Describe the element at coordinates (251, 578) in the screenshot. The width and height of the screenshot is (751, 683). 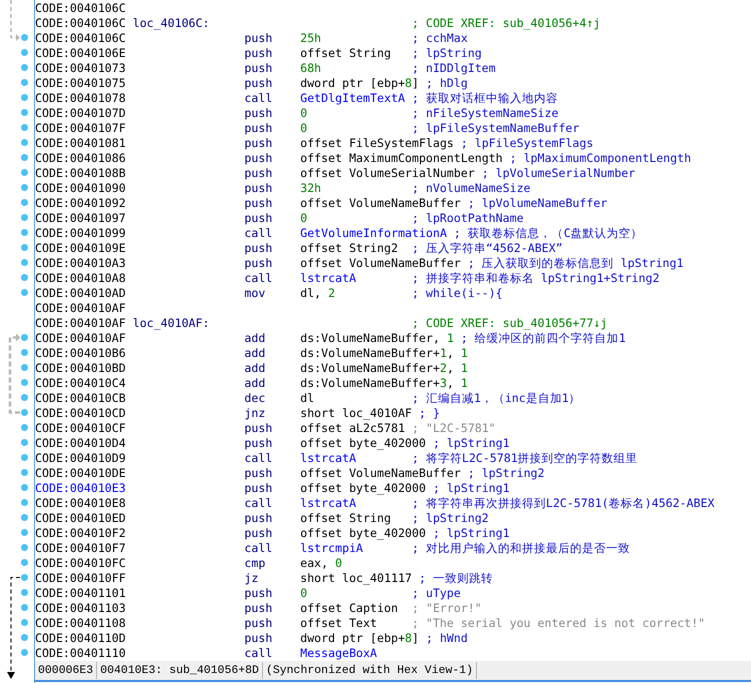
I see `mnemonic-text: jz` at that location.